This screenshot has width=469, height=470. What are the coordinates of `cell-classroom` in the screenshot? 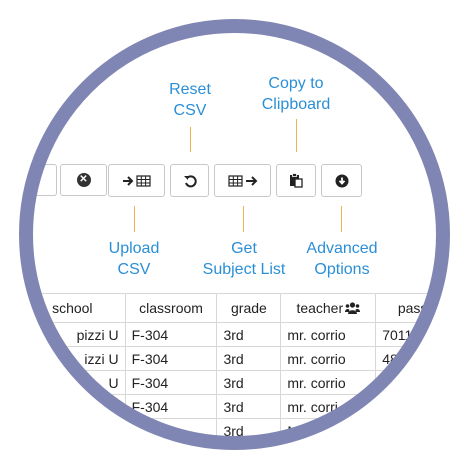 It's located at (171, 430).